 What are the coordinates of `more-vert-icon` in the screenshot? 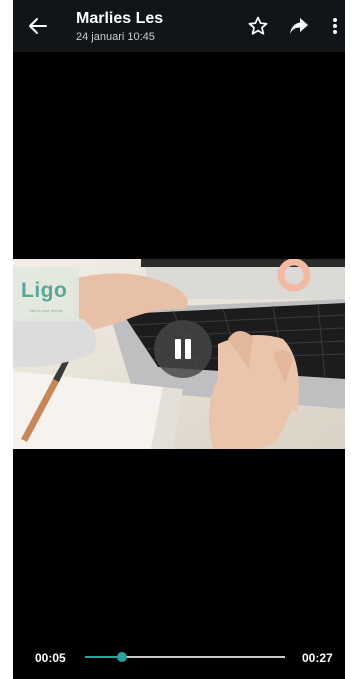 It's located at (335, 26).